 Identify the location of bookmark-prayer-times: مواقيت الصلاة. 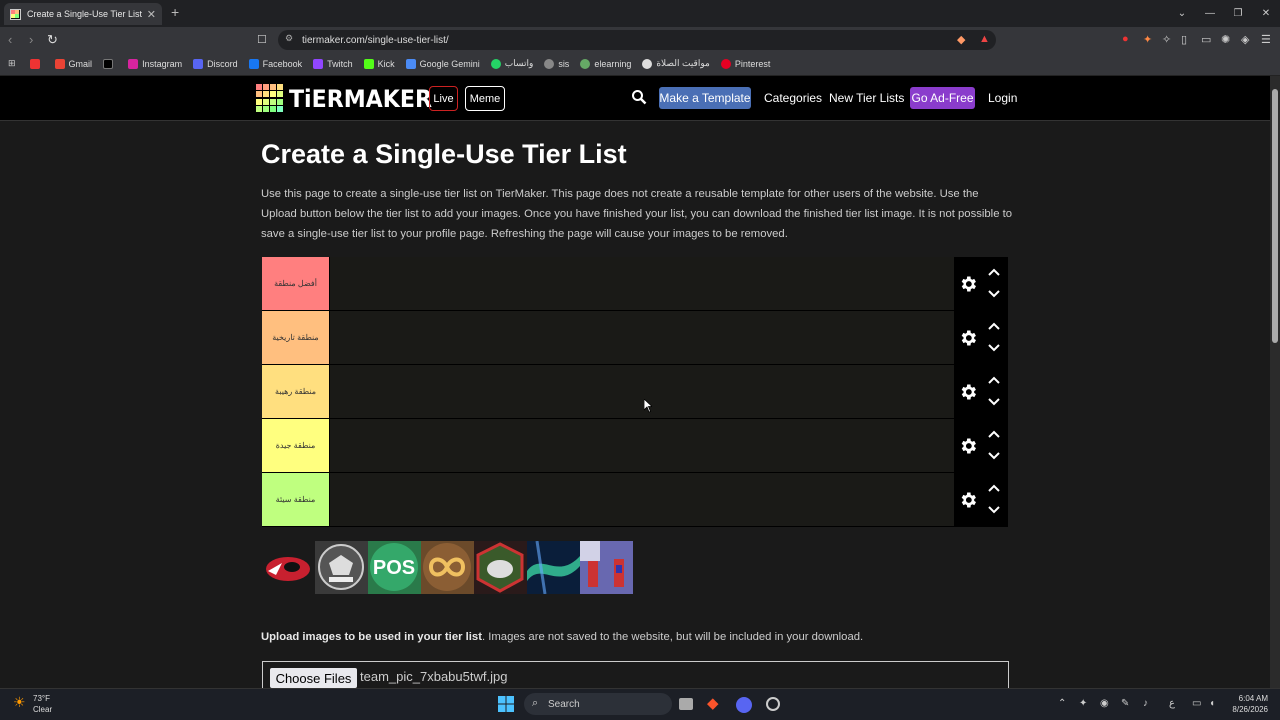
(676, 63).